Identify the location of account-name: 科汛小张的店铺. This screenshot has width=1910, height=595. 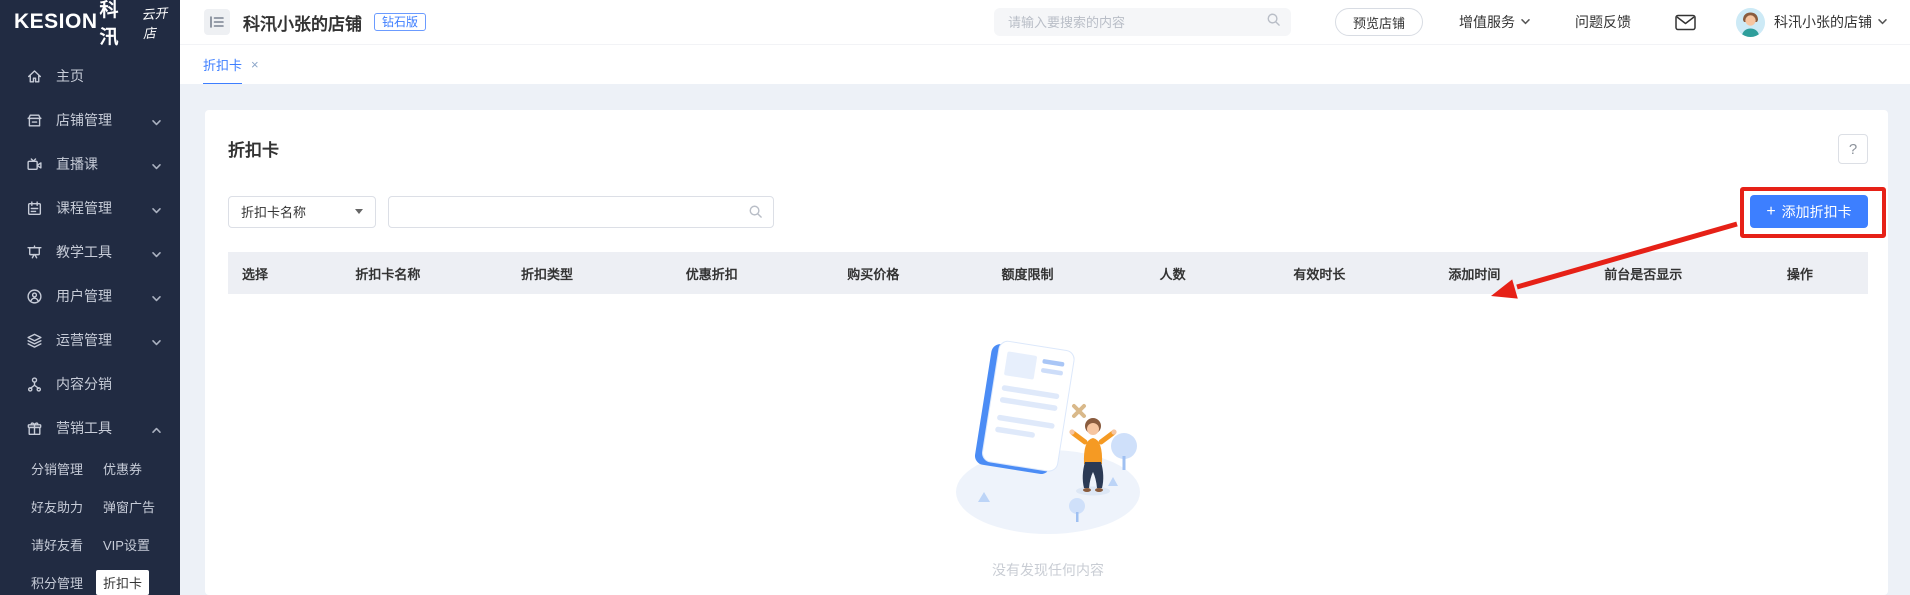
(1823, 22).